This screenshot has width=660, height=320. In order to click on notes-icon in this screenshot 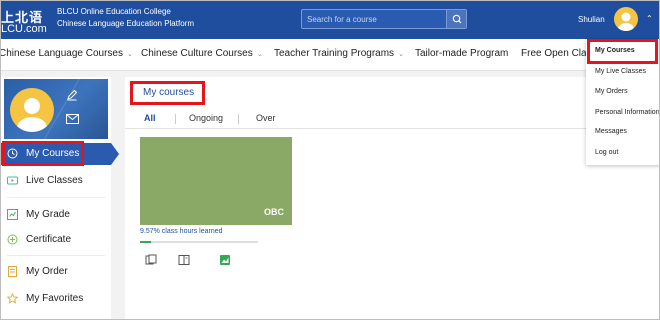, I will do `click(151, 260)`.